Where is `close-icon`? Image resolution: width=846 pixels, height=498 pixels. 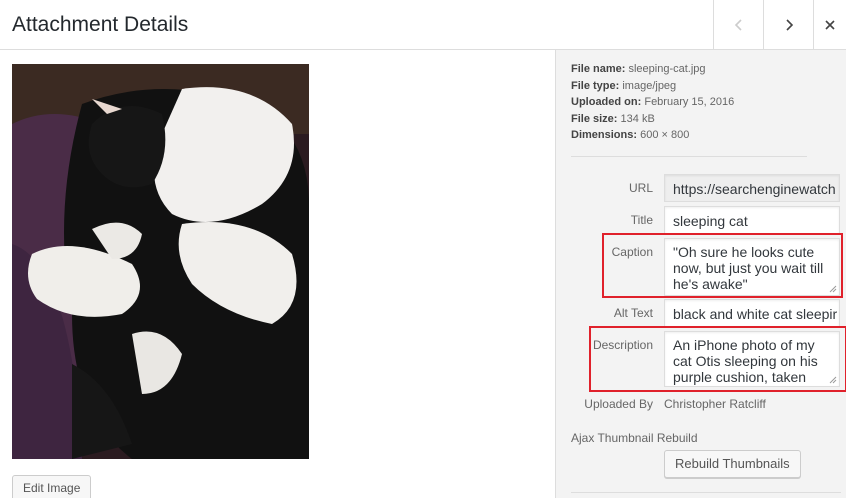 close-icon is located at coordinates (830, 25).